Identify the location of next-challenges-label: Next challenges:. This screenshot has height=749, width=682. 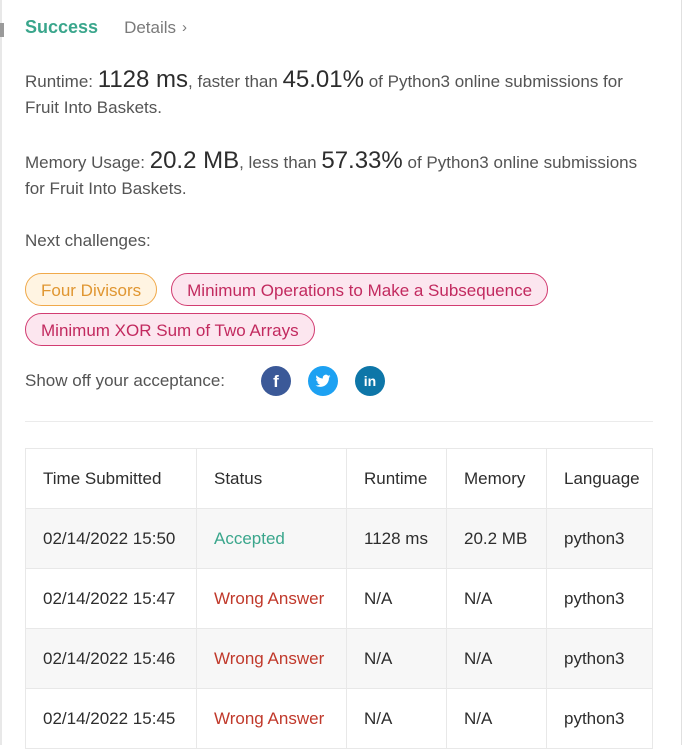
(88, 240).